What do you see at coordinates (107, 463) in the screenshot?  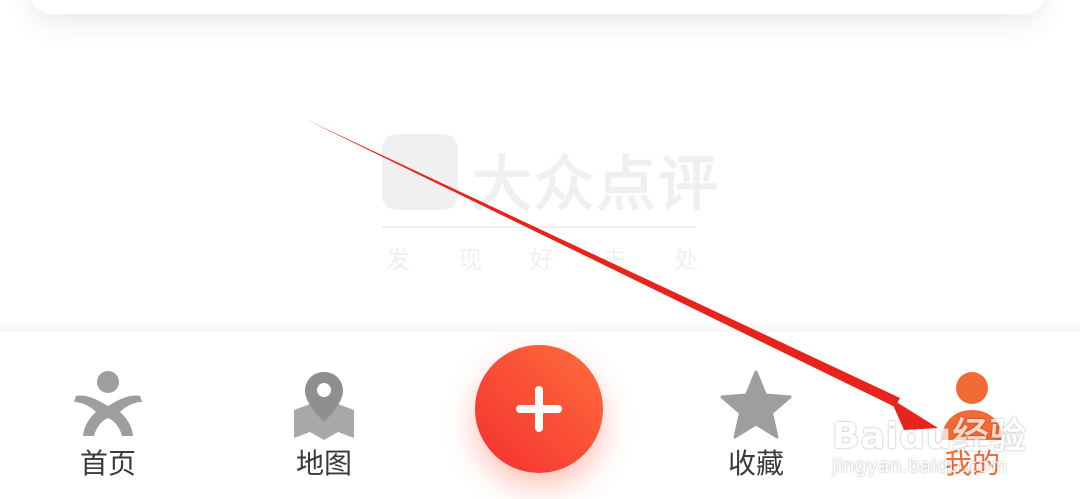 I see `nav-label-home: 首页` at bounding box center [107, 463].